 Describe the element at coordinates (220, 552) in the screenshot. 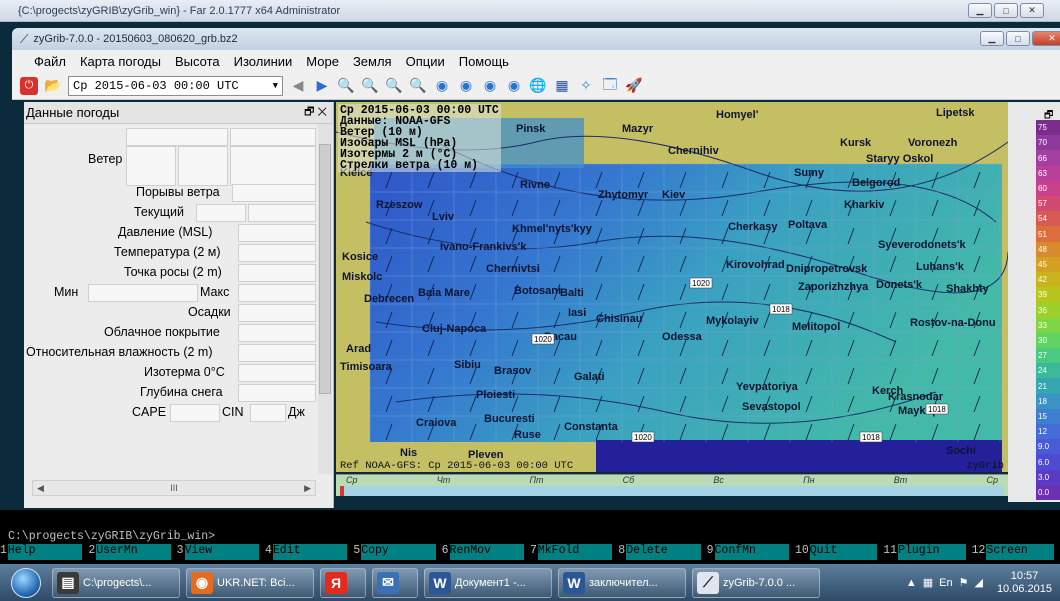

I see `function-key-view: 3 View` at that location.